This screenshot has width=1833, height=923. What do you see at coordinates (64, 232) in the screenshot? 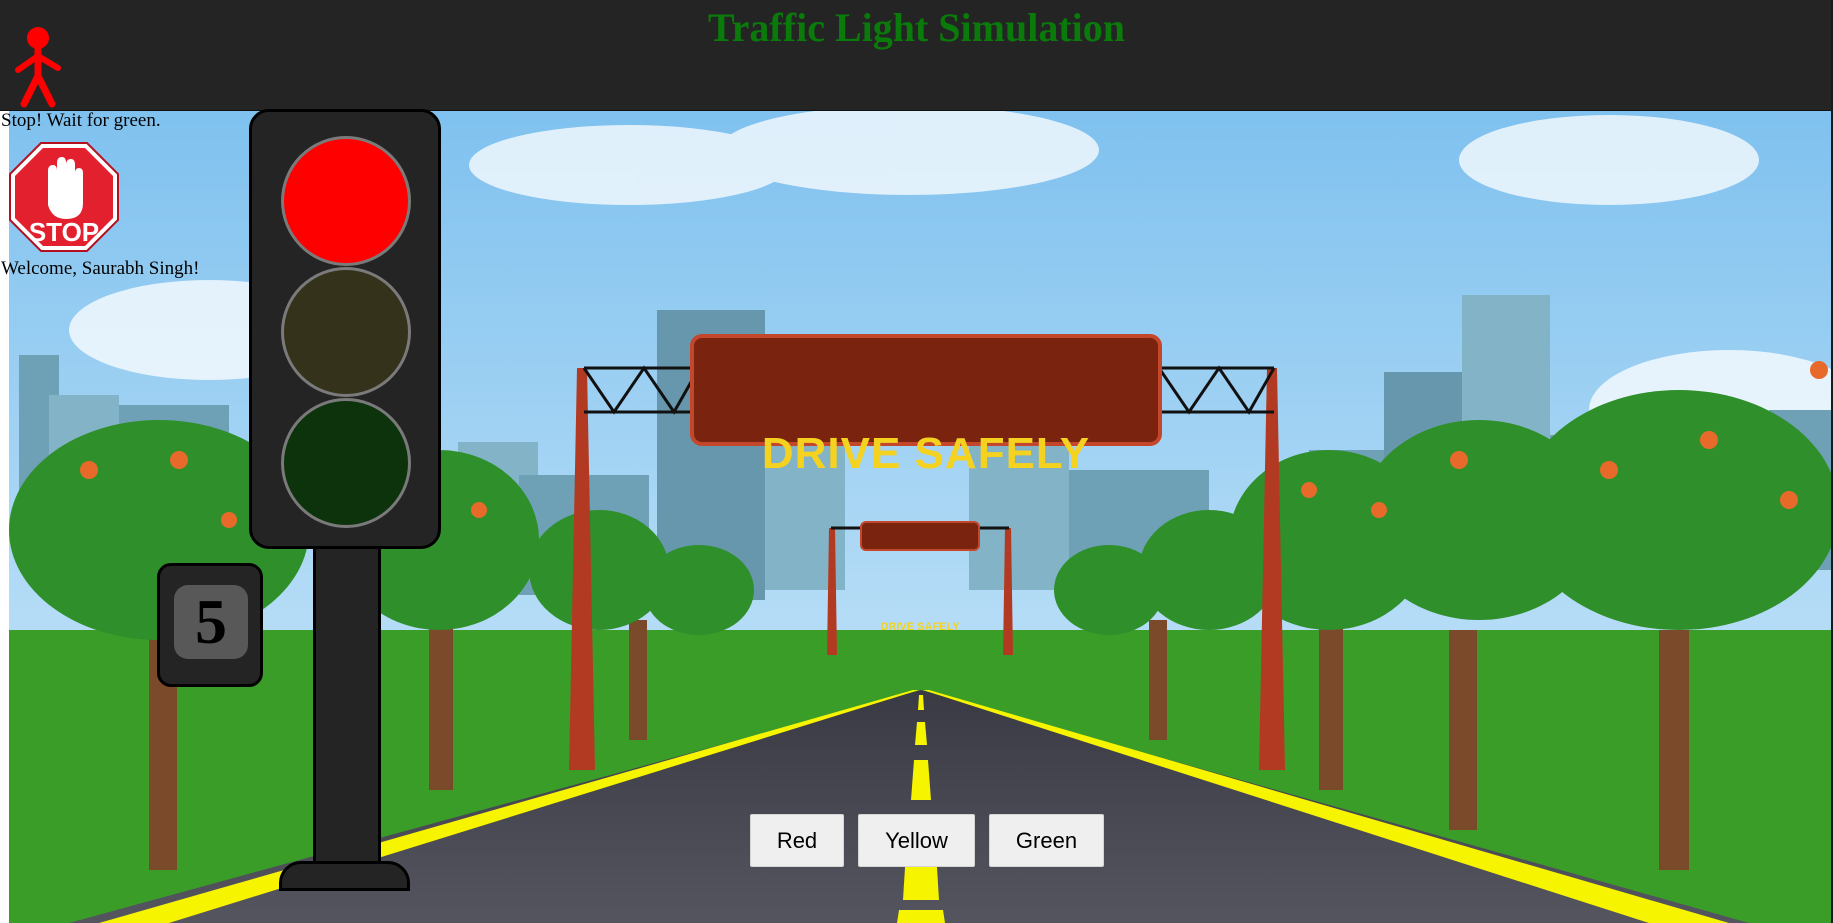
I see `stop-sign-label: STOP` at bounding box center [64, 232].